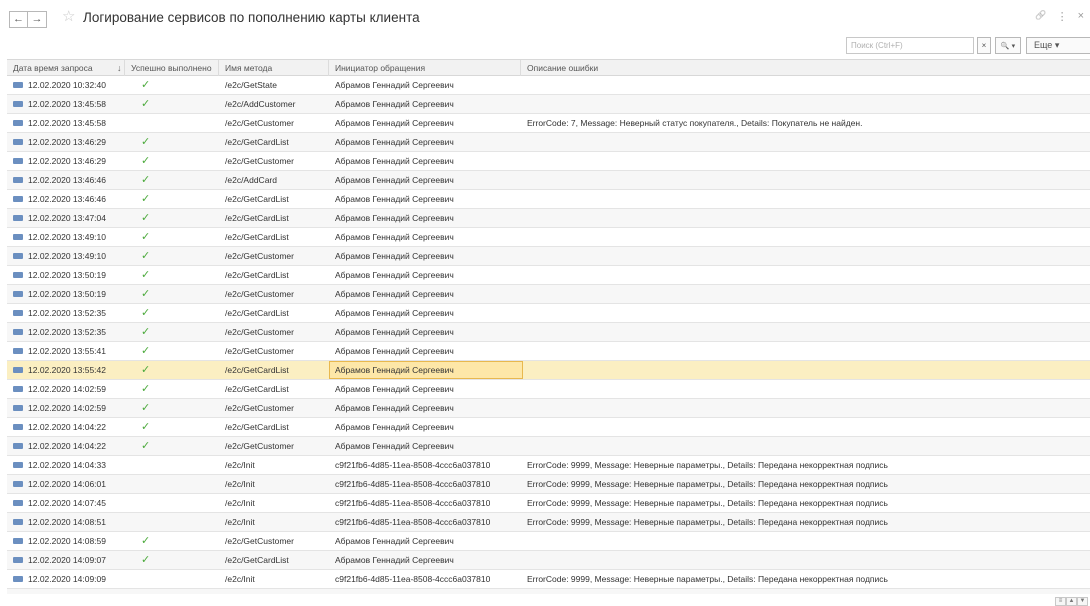 The width and height of the screenshot is (1090, 606). What do you see at coordinates (65, 161) in the screenshot?
I see `cell-date: 12.02.2020 13:46:29` at bounding box center [65, 161].